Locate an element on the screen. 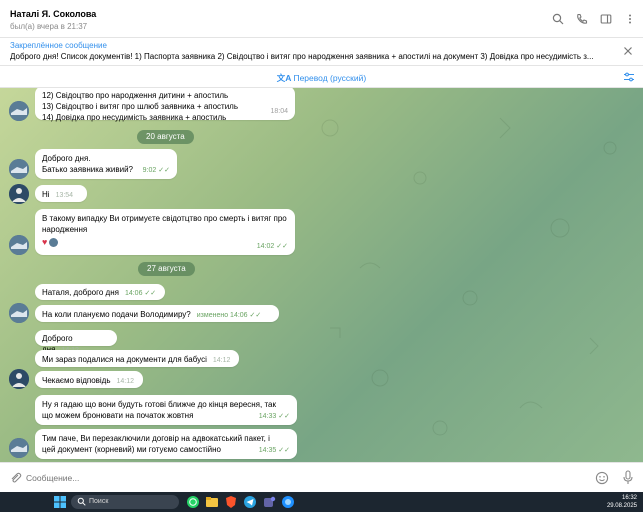  pinned-title: Закреплённое сообщение is located at coordinates (58, 45).